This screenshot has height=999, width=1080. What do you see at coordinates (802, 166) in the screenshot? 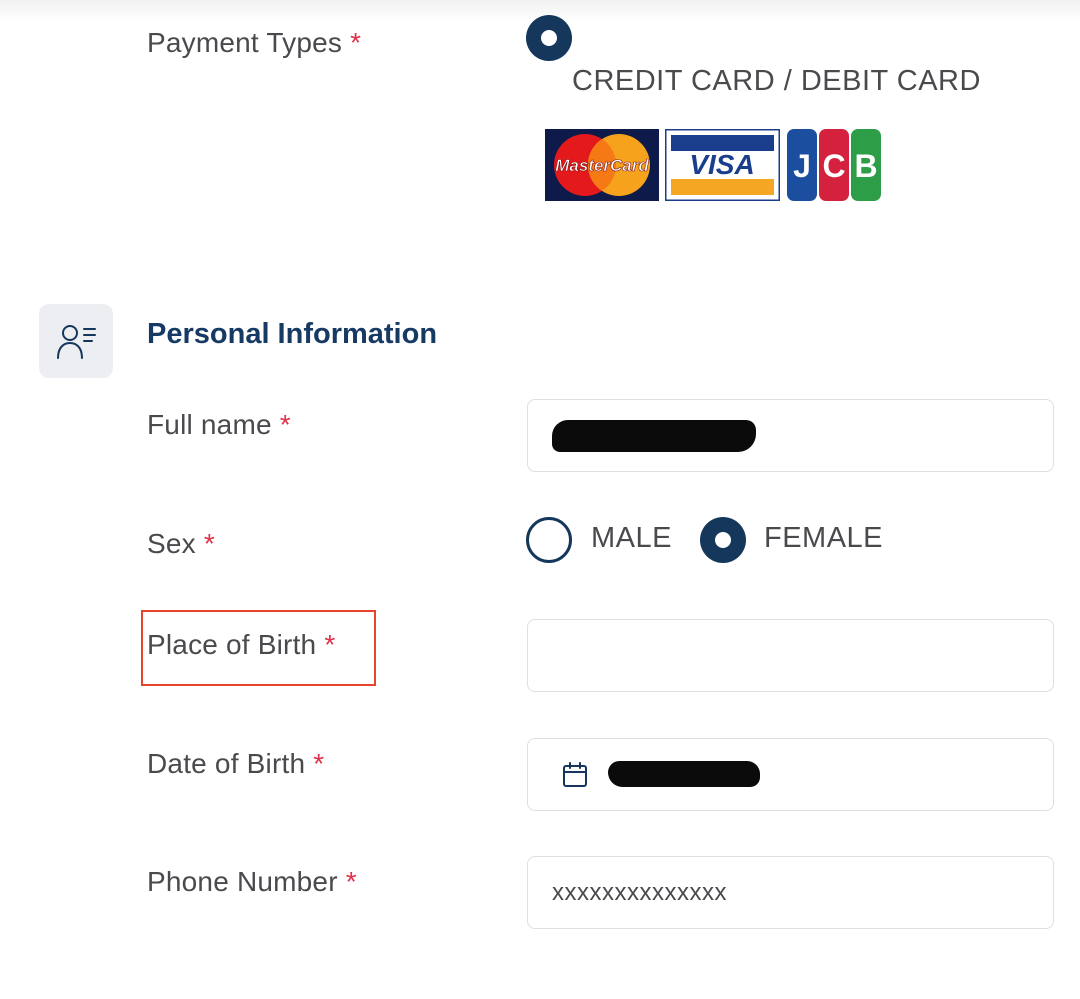
I see `svg-text: J` at bounding box center [802, 166].